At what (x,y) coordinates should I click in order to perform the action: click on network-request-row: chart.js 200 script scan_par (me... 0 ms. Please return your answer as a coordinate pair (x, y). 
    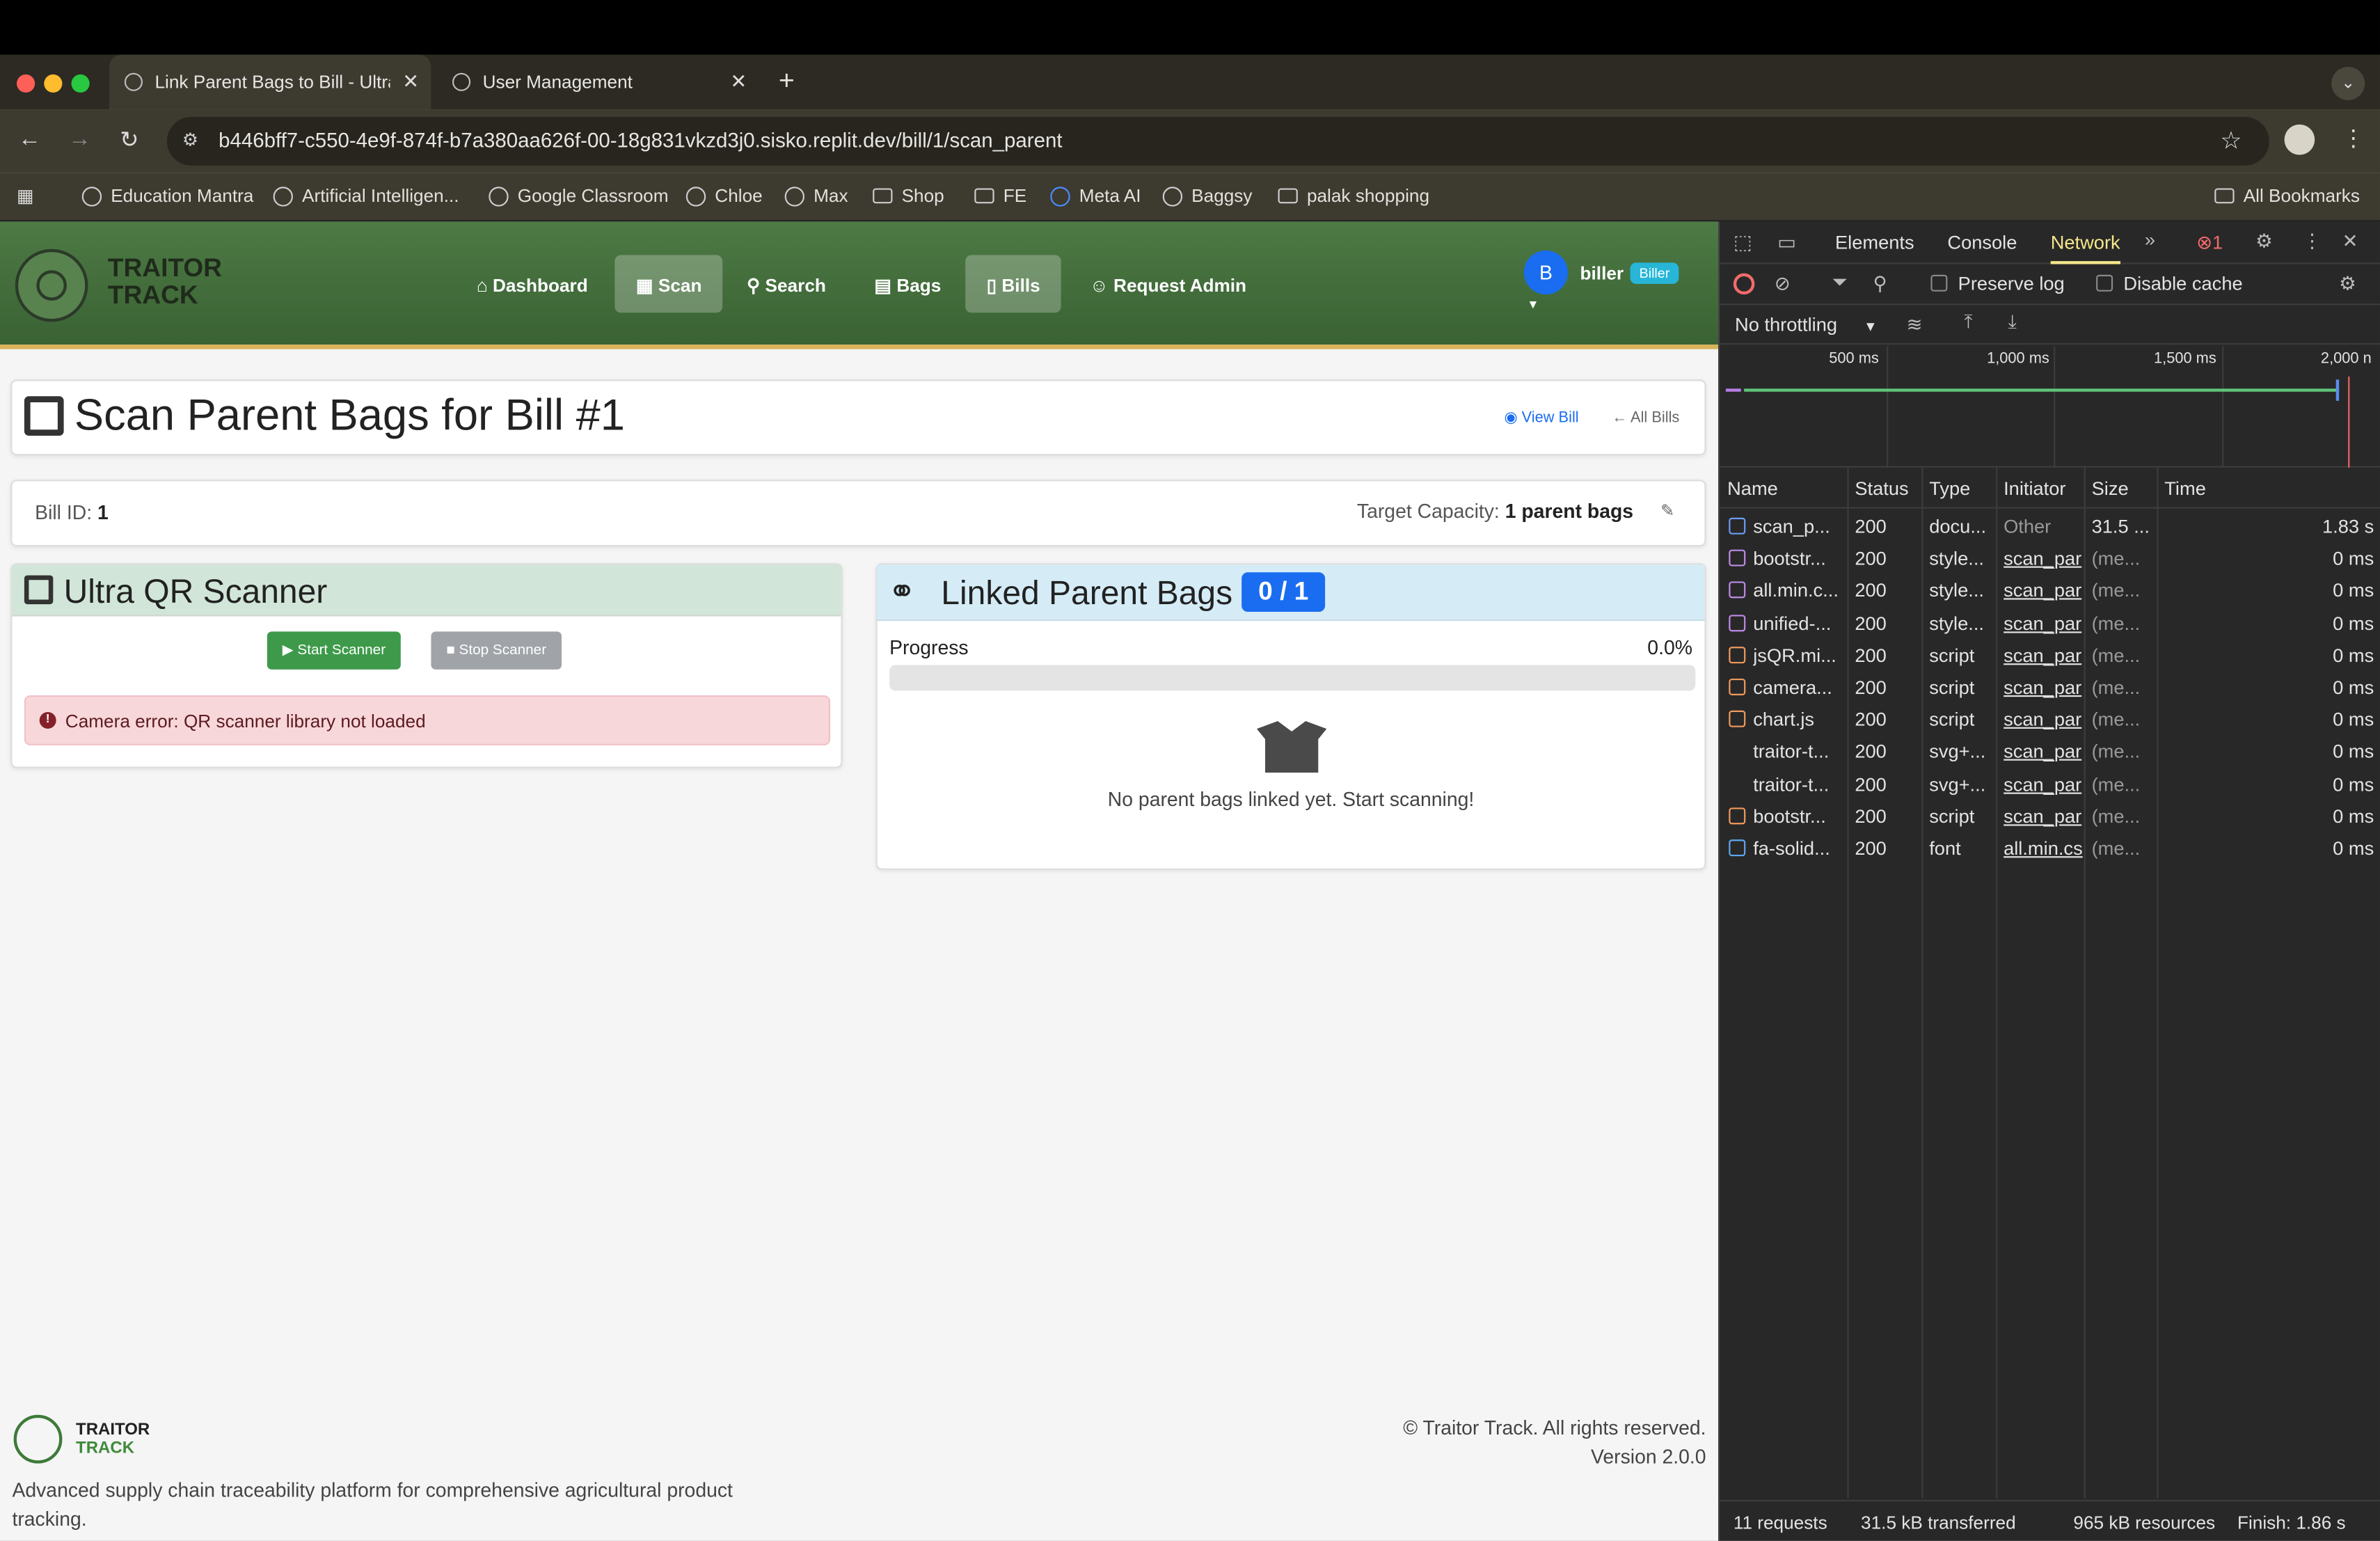
    Looking at the image, I should click on (2050, 719).